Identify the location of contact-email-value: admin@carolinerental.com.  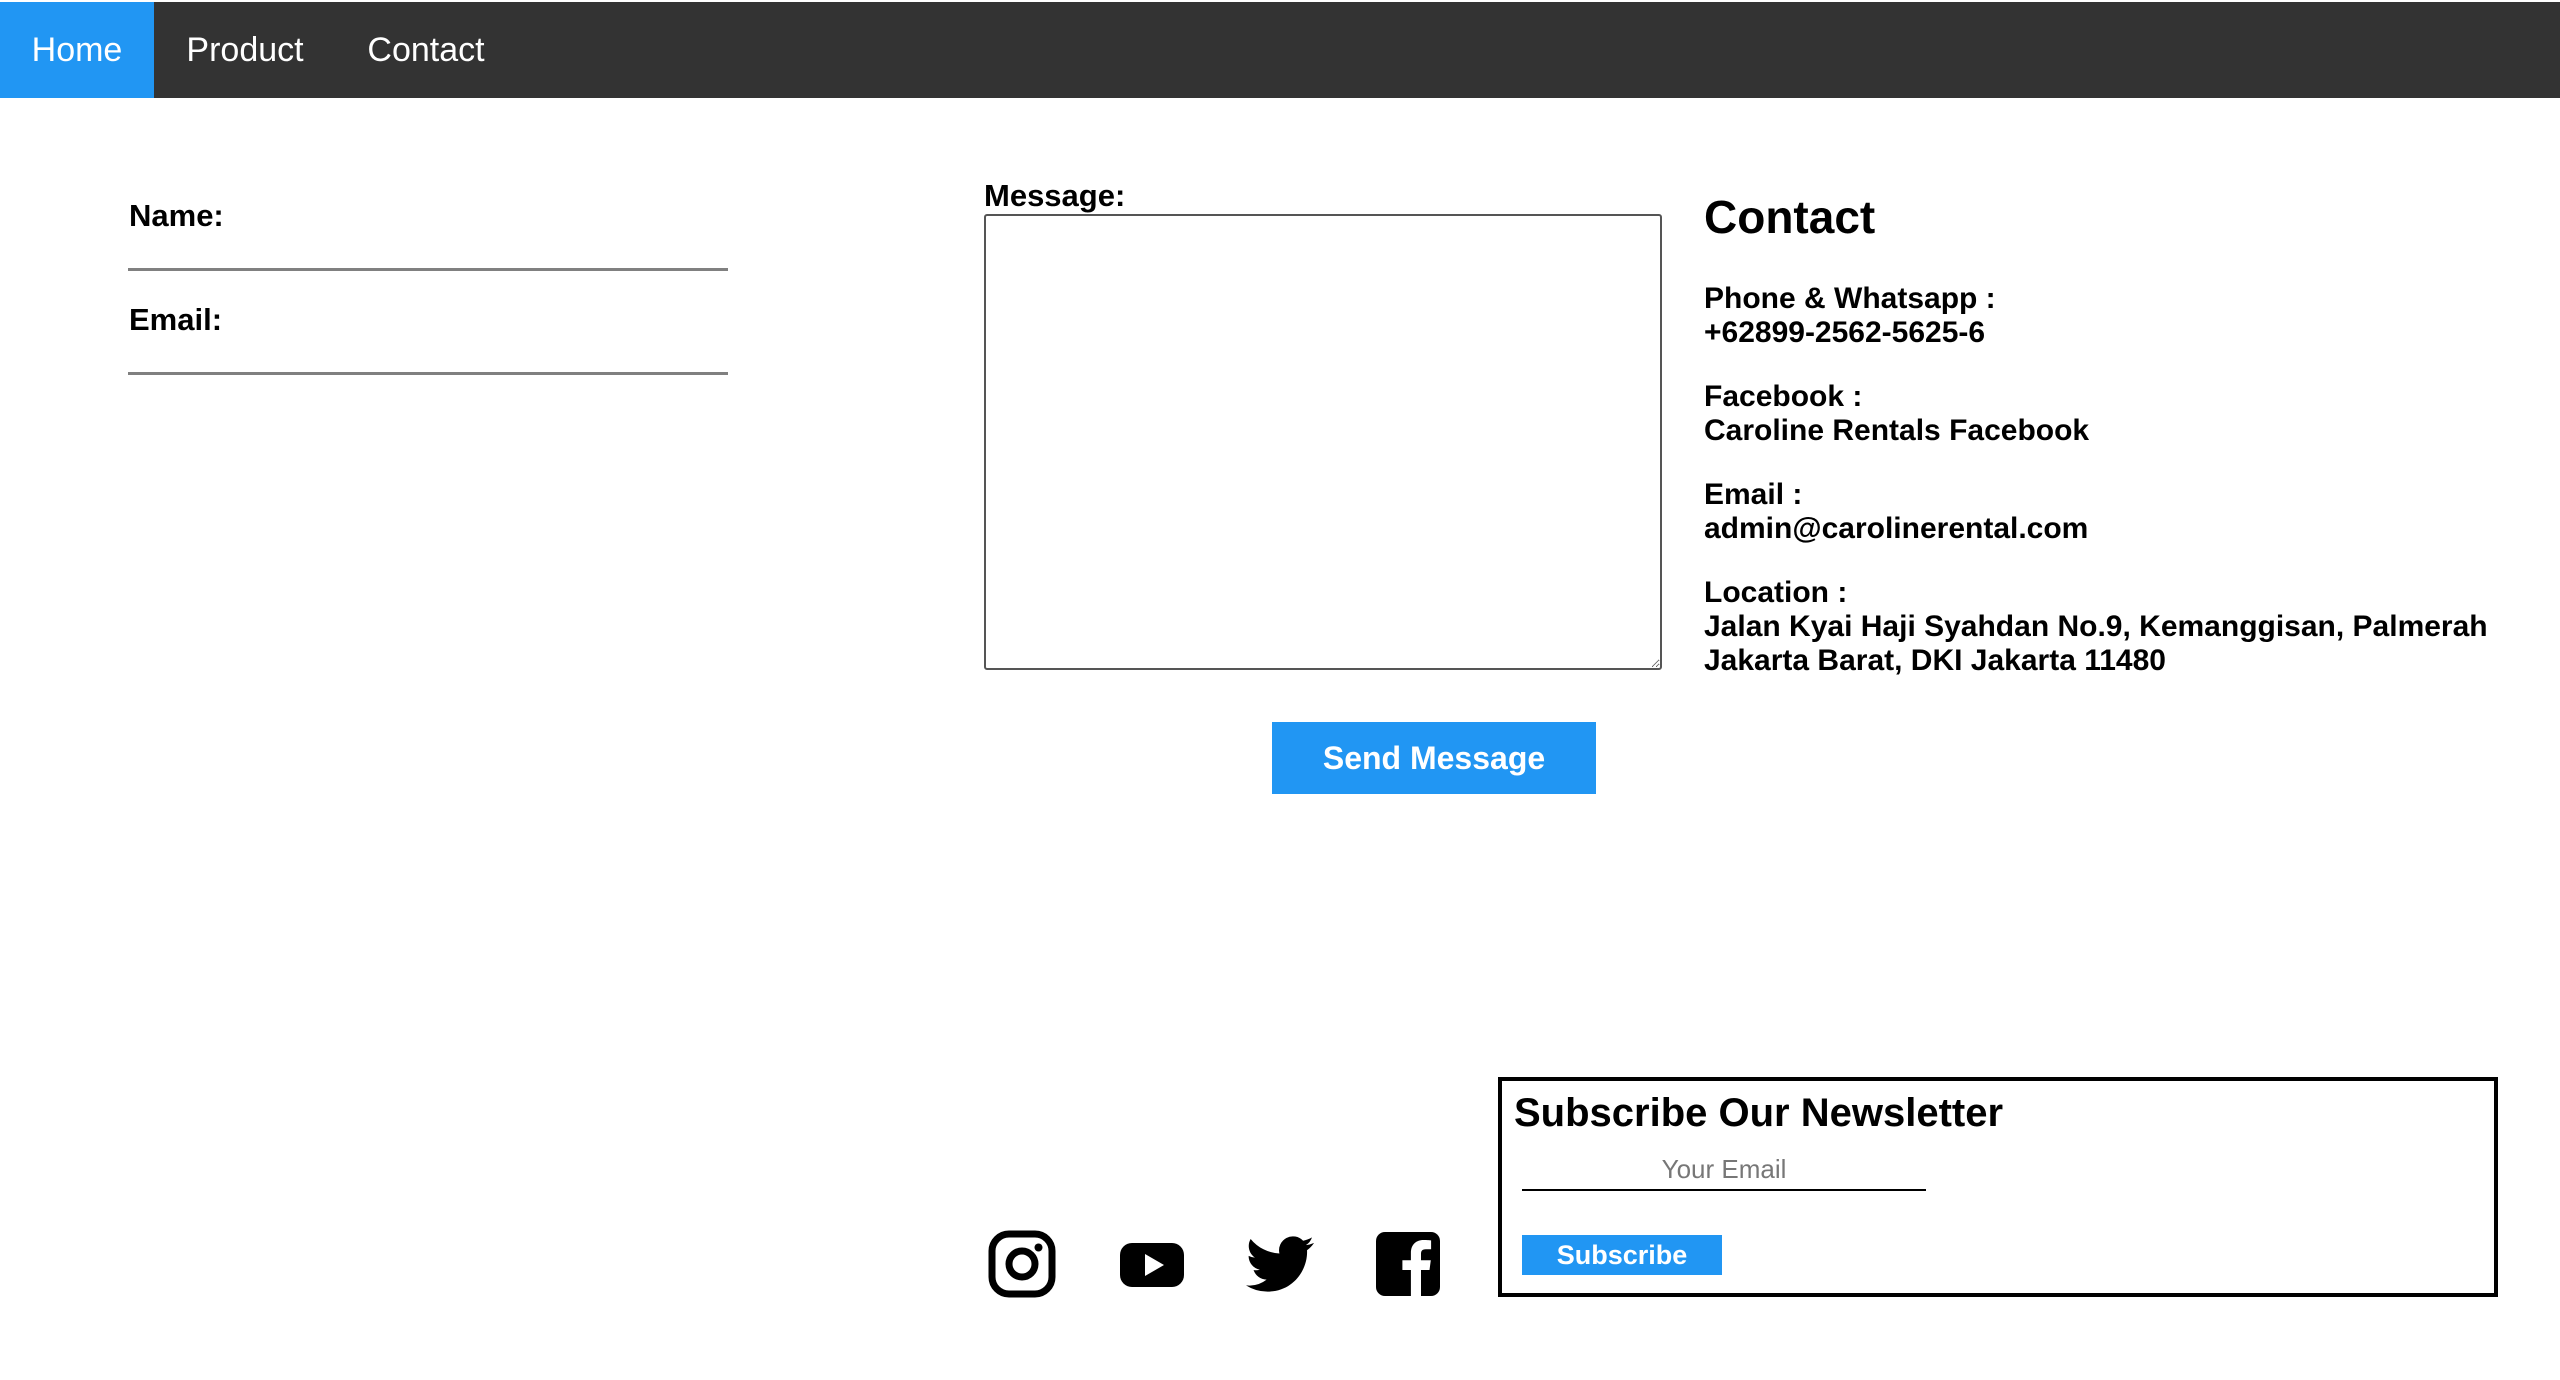
(1896, 528).